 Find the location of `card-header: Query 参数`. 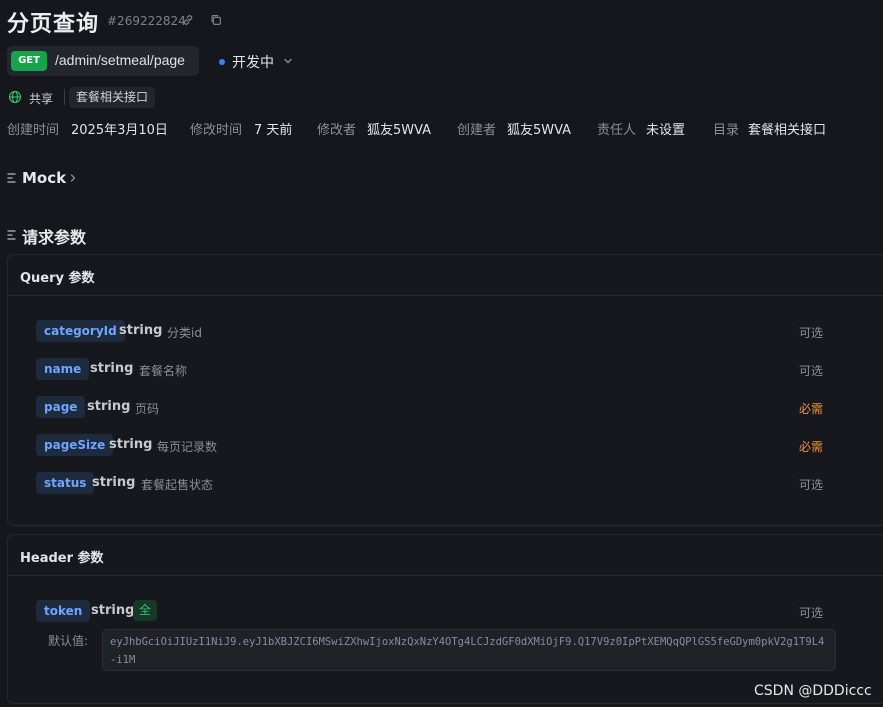

card-header: Query 参数 is located at coordinates (445, 275).